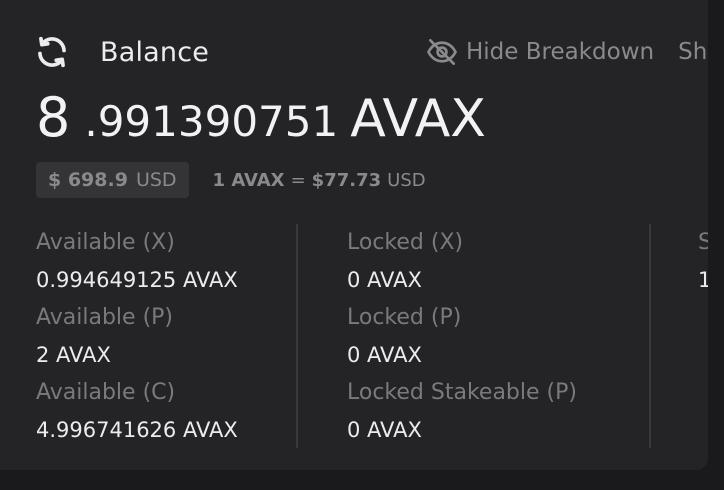 Image resolution: width=724 pixels, height=490 pixels. I want to click on refresh-button, so click(52, 52).